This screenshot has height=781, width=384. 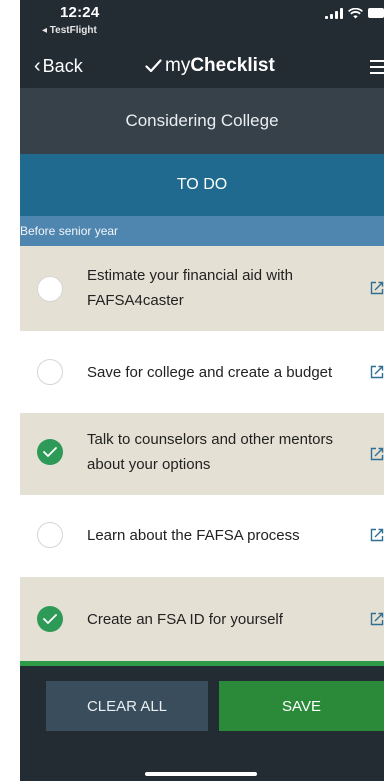 What do you see at coordinates (80, 12) in the screenshot?
I see `status-time: 12:24` at bounding box center [80, 12].